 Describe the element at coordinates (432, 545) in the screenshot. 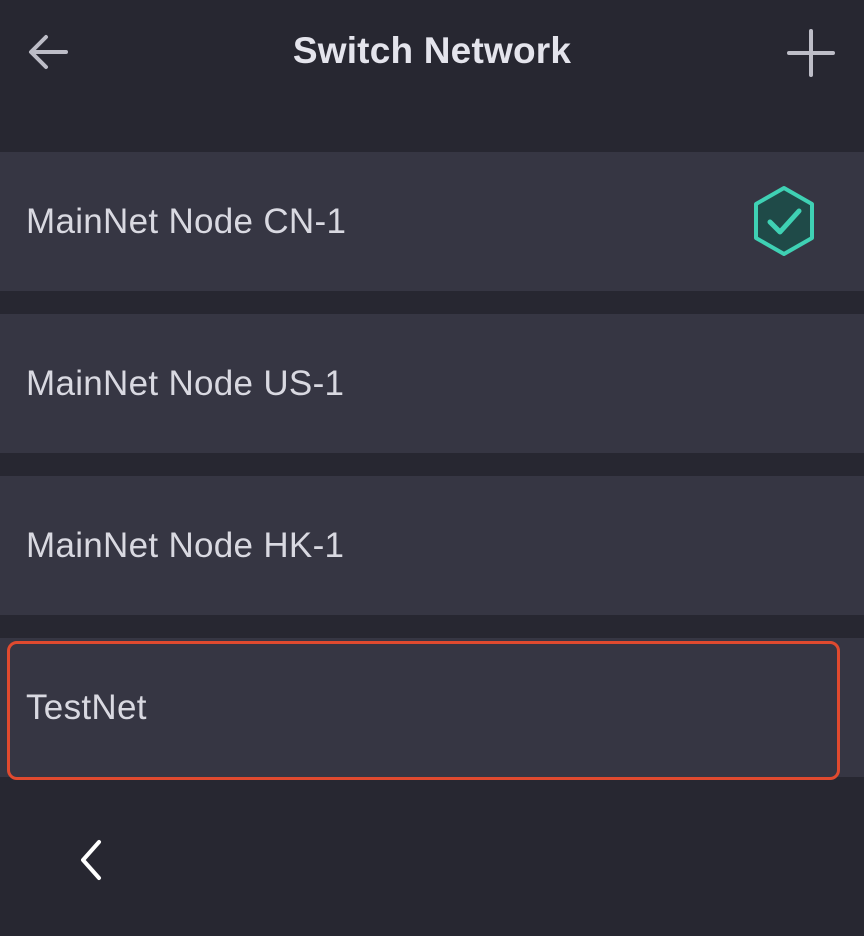

I see `network-item-mainnet-hk-1: MainNet Node HK-1` at that location.